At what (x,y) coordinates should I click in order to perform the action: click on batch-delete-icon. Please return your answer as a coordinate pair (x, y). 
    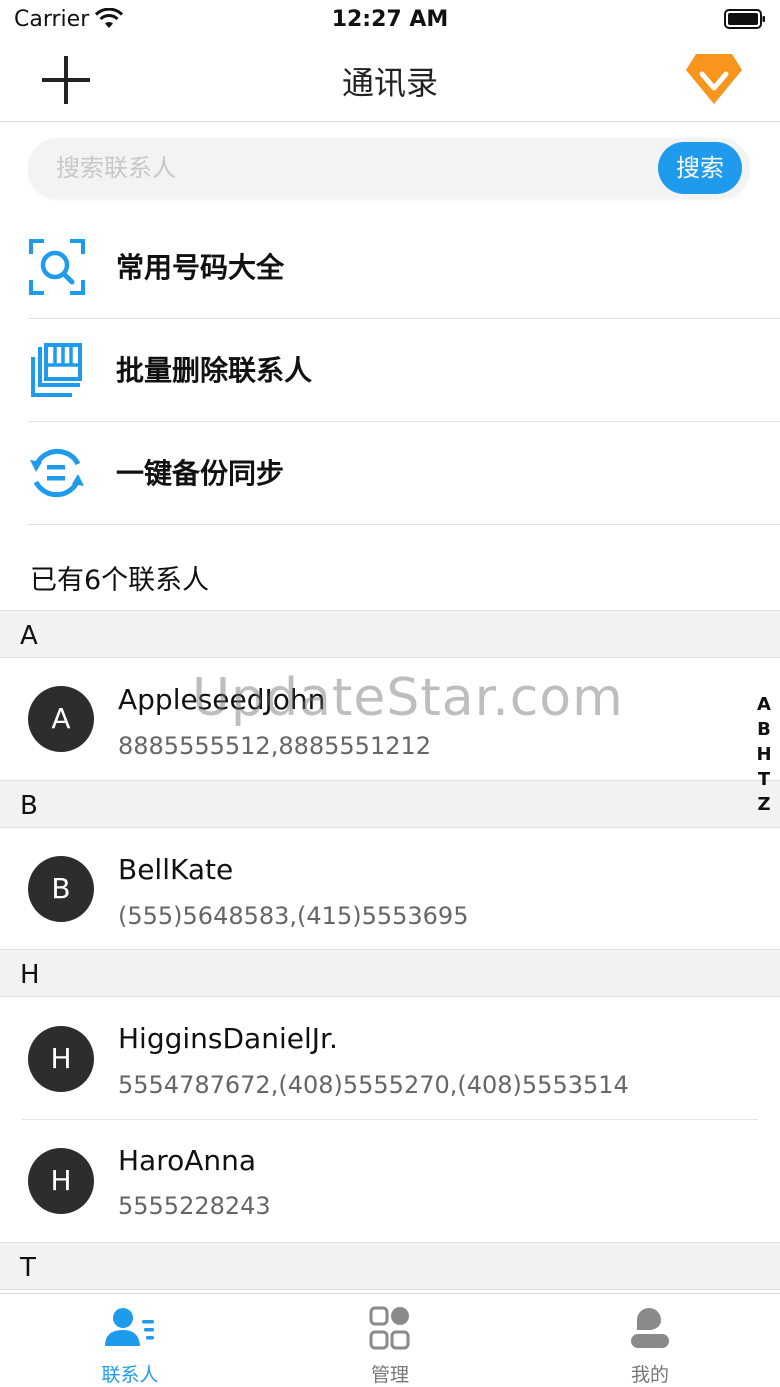
    Looking at the image, I should click on (56, 370).